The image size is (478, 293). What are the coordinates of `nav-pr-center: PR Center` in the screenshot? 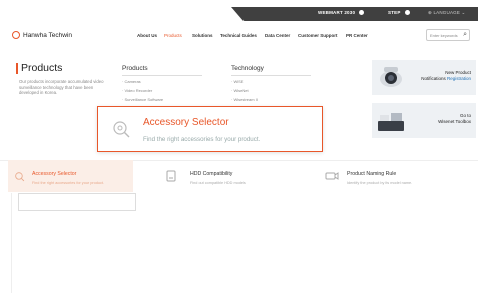 It's located at (357, 35).